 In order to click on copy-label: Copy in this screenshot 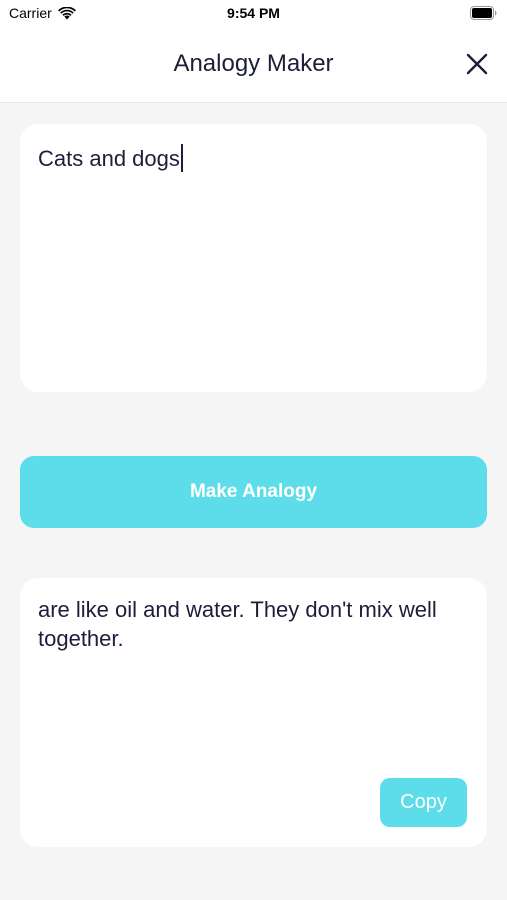, I will do `click(423, 802)`.